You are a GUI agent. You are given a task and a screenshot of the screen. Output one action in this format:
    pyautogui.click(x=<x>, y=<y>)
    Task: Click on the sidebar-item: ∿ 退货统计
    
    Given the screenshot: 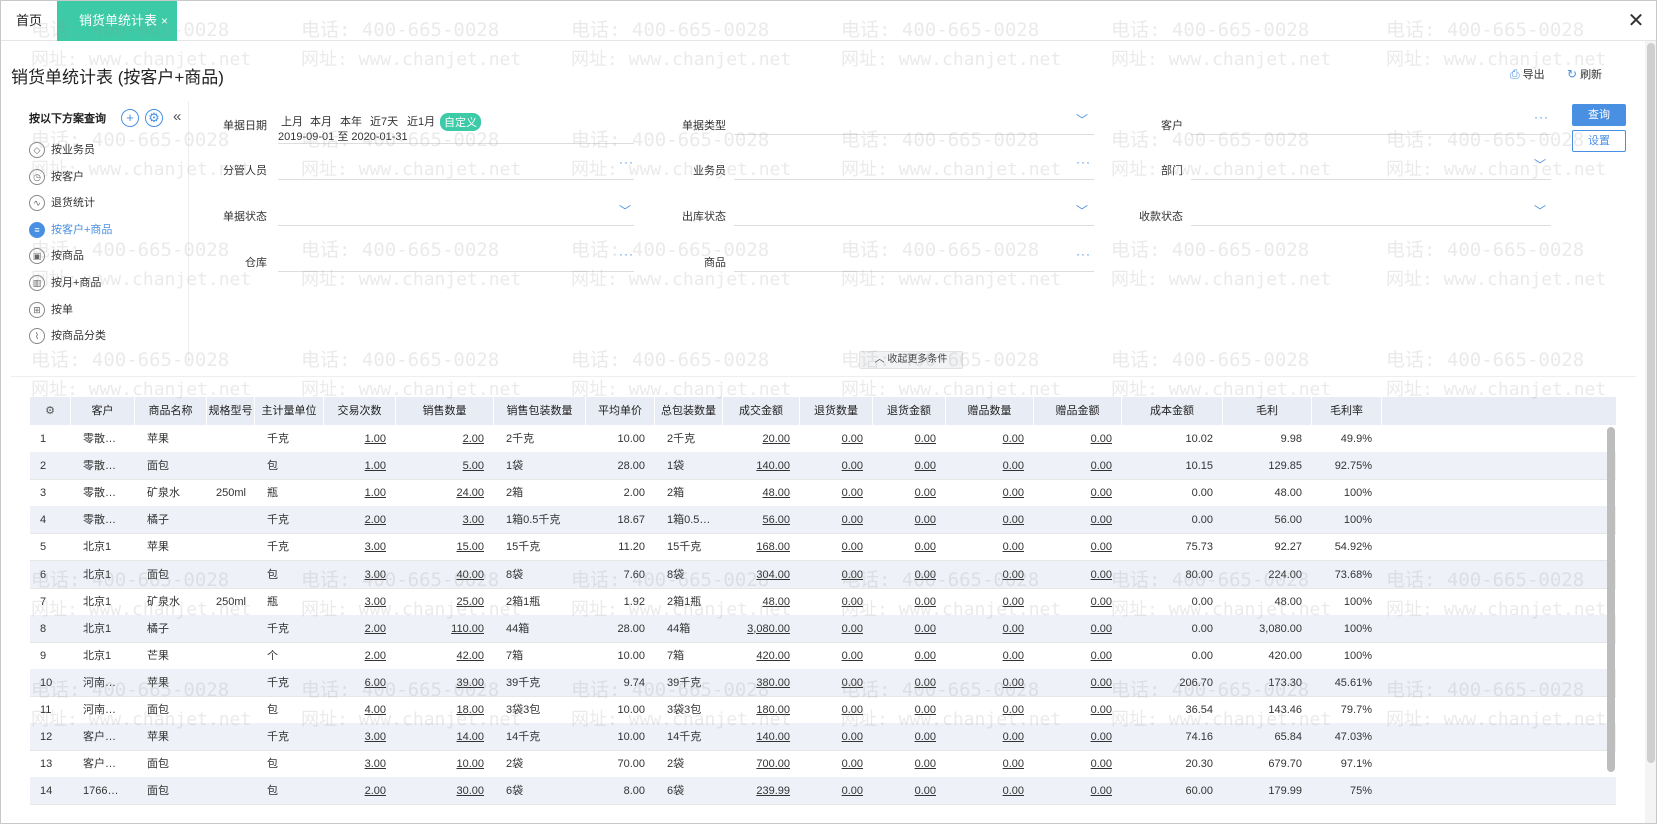 What is the action you would take?
    pyautogui.click(x=62, y=203)
    